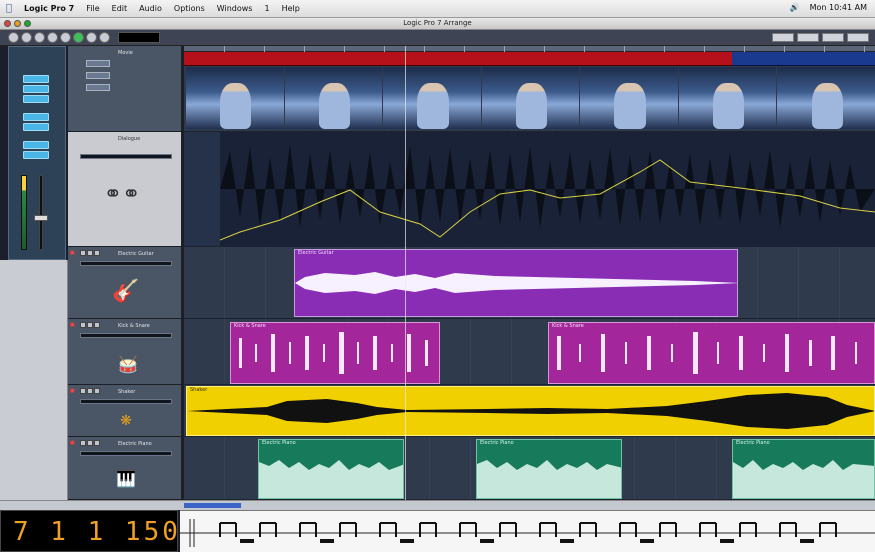  What do you see at coordinates (549, 469) in the screenshot?
I see `region-electric-piano-2: Electric Piano` at bounding box center [549, 469].